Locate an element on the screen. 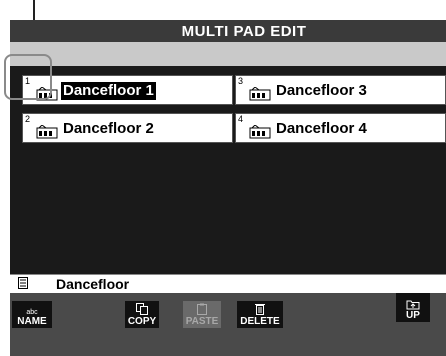 The width and height of the screenshot is (446, 356). pad-name: Dancefloor 4 is located at coordinates (321, 128).